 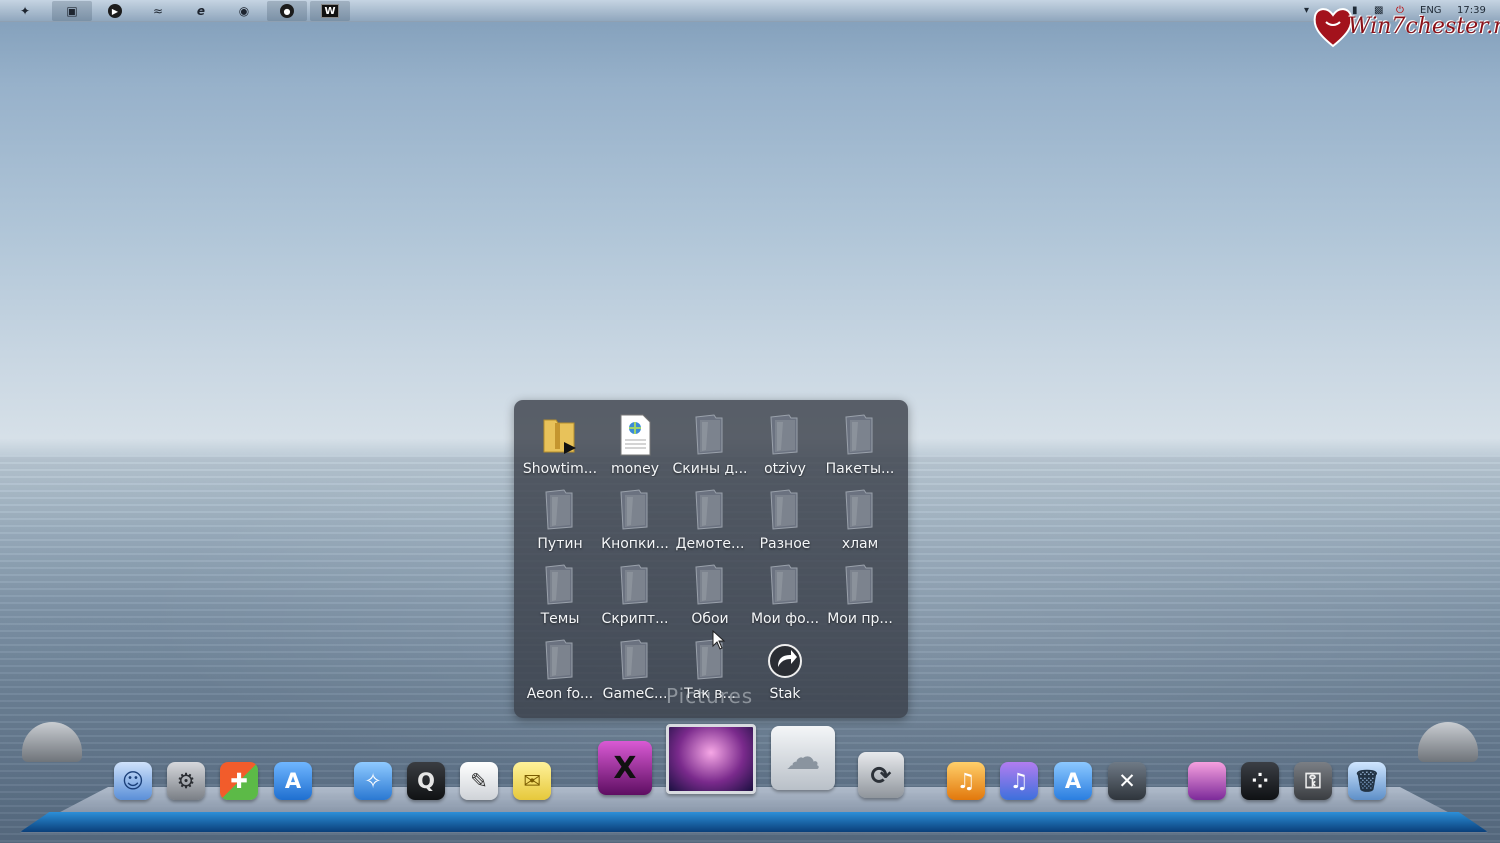 I want to click on itunes-glyph: ♫, so click(x=966, y=781).